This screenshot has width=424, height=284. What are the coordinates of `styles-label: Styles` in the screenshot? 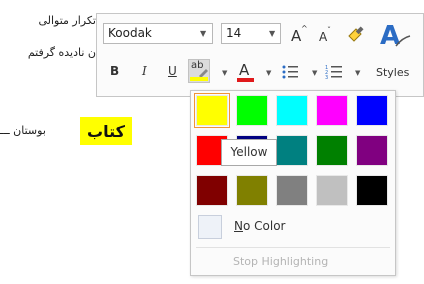 It's located at (392, 72).